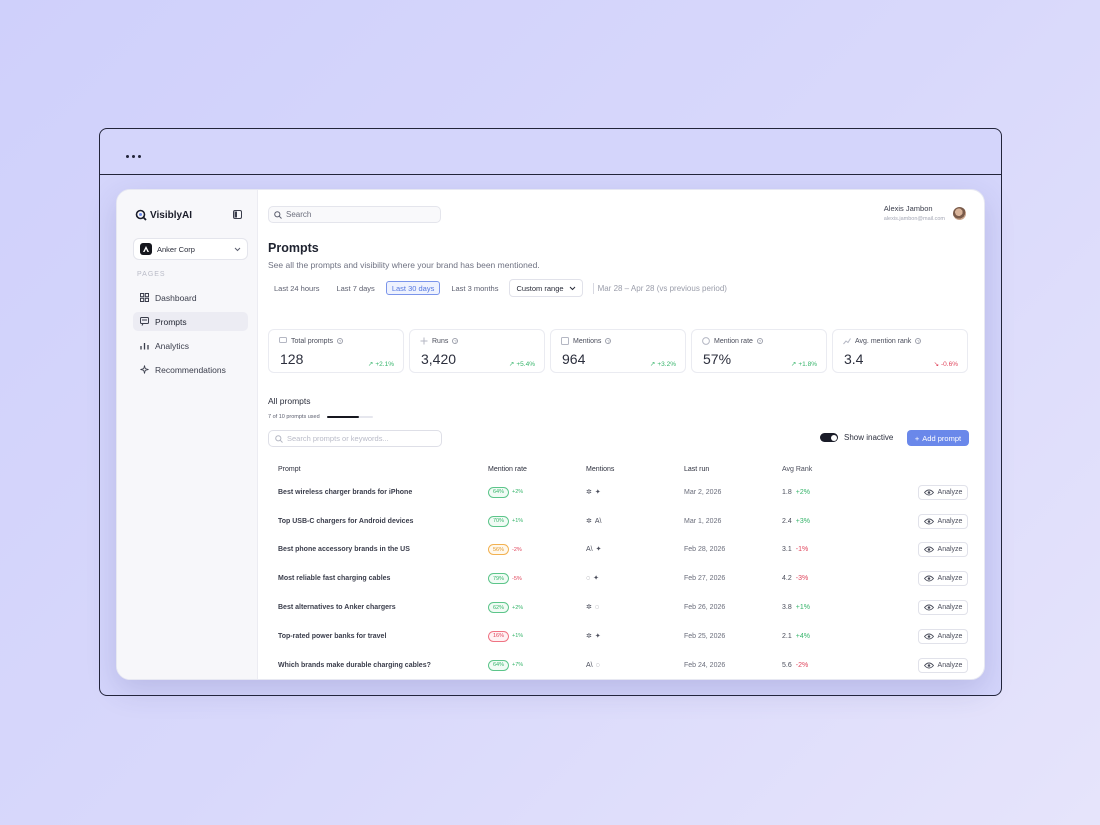 The width and height of the screenshot is (1100, 825). Describe the element at coordinates (141, 215) in the screenshot. I see `logo-icon` at that location.